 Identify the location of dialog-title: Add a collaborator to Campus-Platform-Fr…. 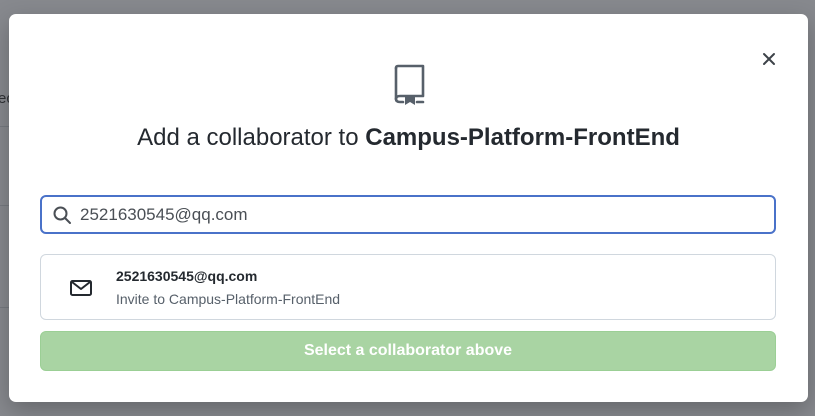
(408, 138).